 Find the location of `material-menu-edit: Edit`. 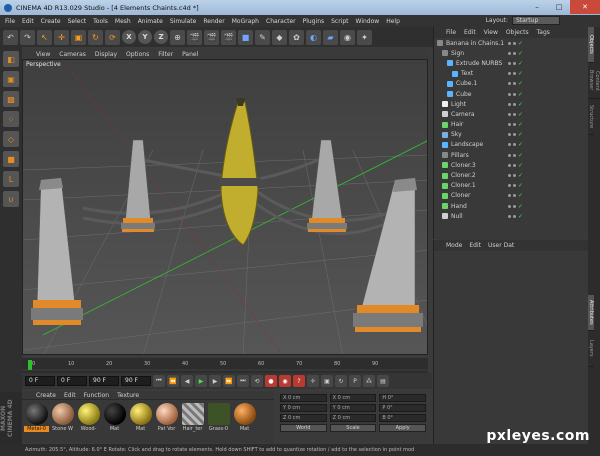

material-menu-edit: Edit is located at coordinates (70, 395).